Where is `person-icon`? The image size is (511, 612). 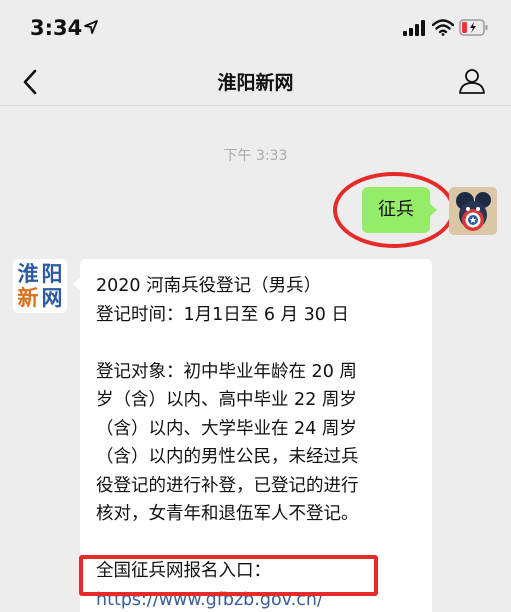 person-icon is located at coordinates (472, 81).